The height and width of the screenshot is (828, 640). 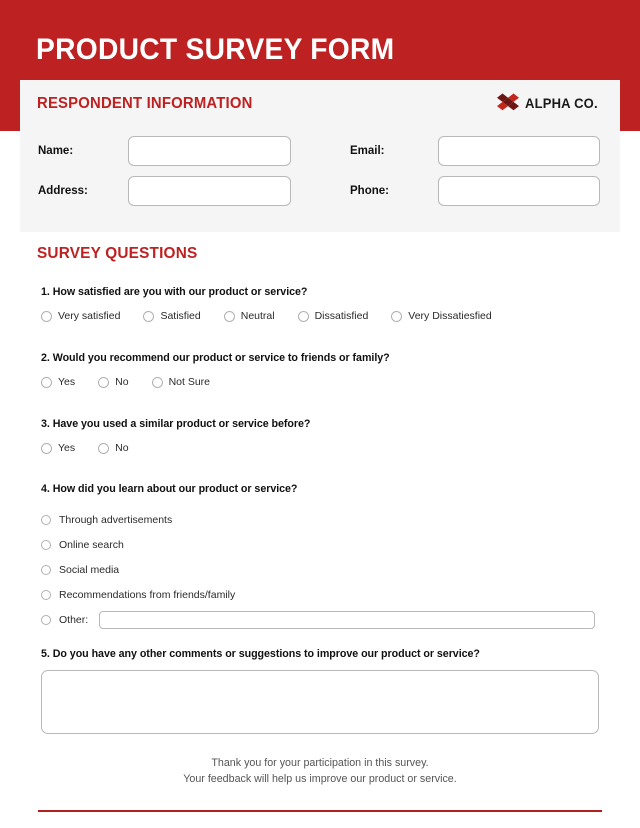 I want to click on company-logo: ALPHA CO., so click(x=549, y=102).